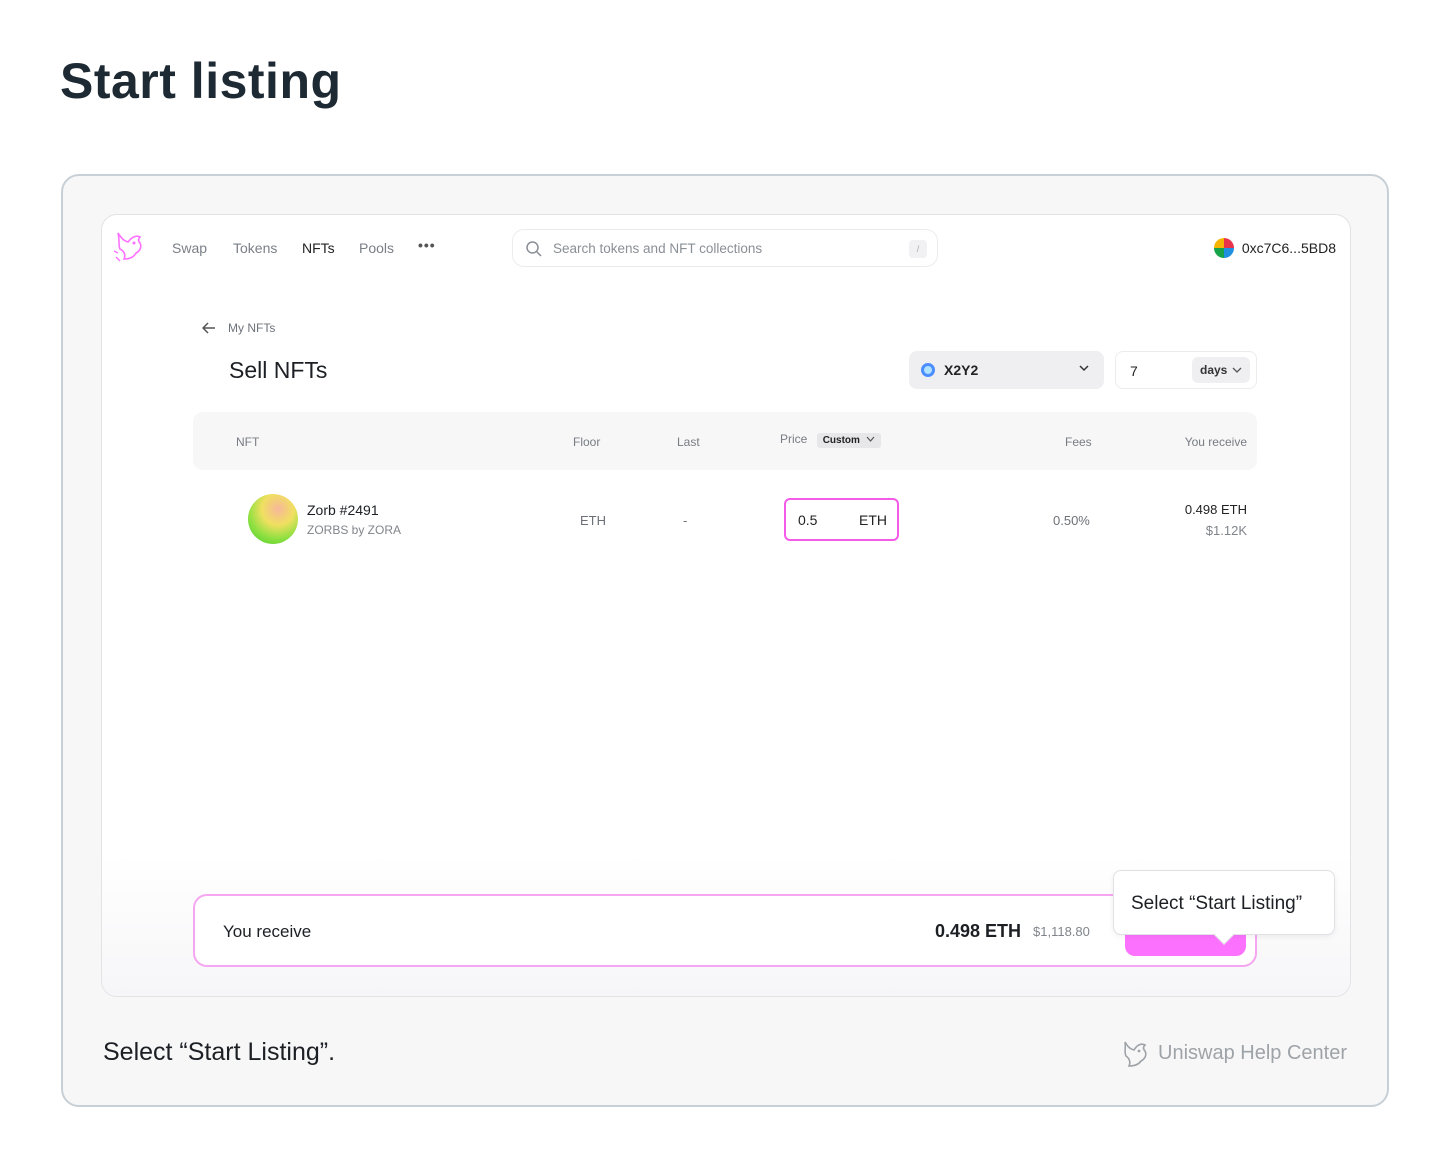 Image resolution: width=1450 pixels, height=1163 pixels. Describe the element at coordinates (1288, 248) in the screenshot. I see `wallet-address: 0xc7C6...5BD8` at that location.